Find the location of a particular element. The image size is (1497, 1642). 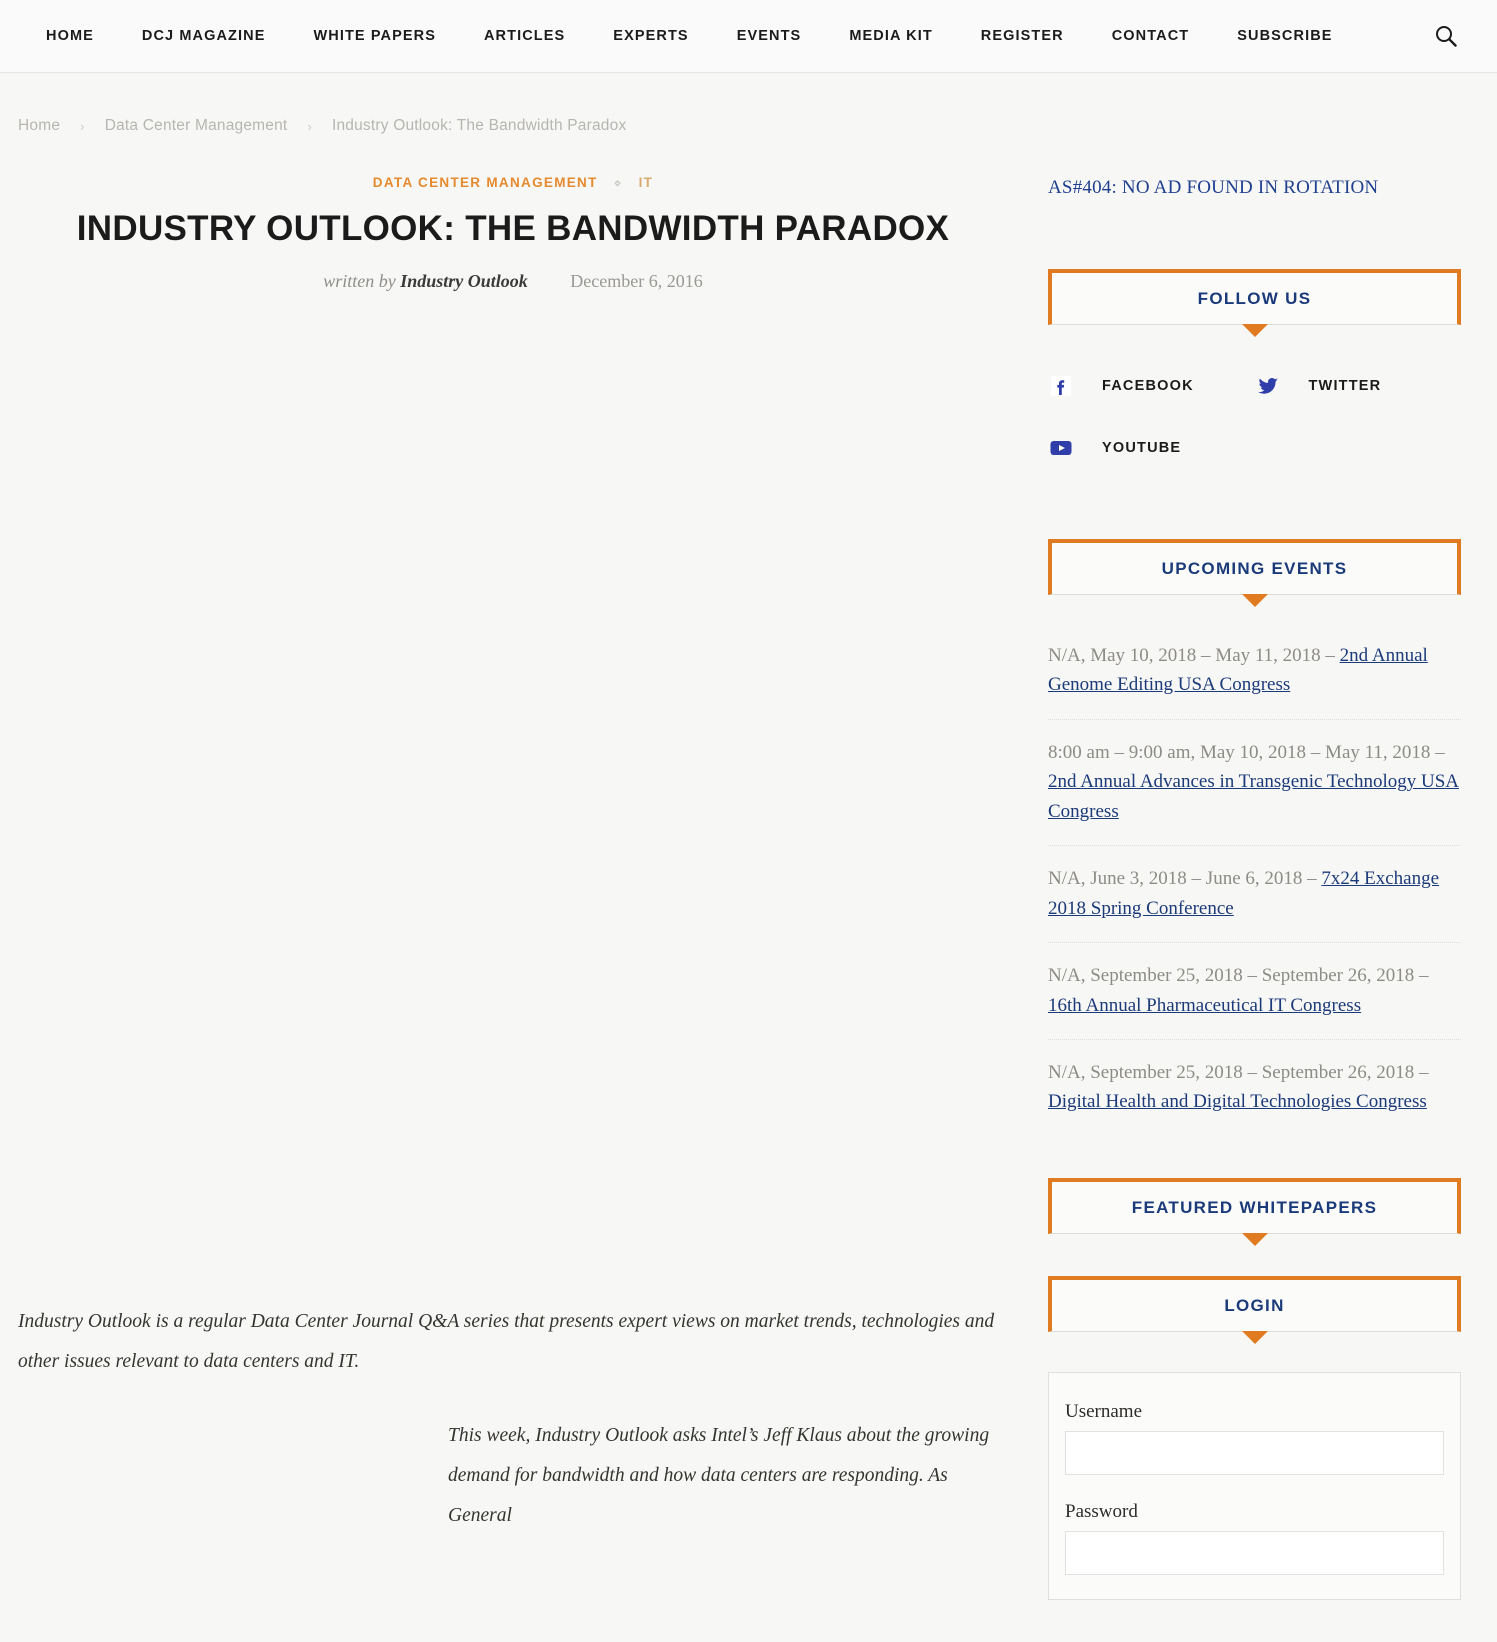

widget-follow-us: FOLLOW US FACEBOOK TWITTER YOUTUBE is located at coordinates (1254, 383).